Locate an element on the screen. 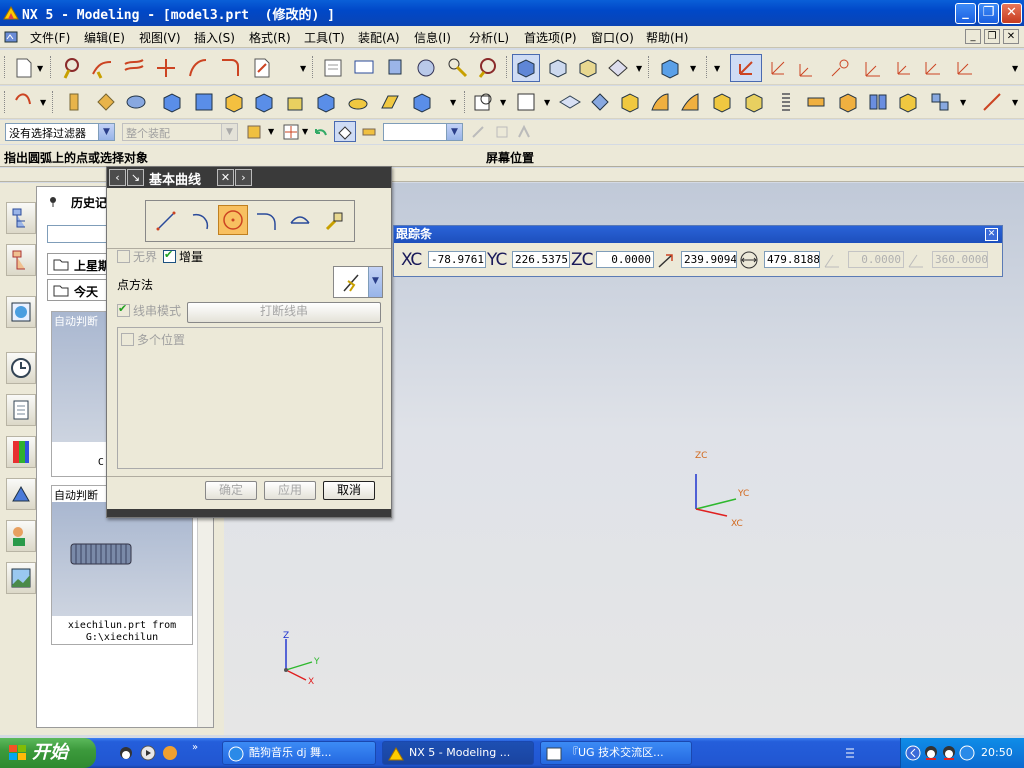 The height and width of the screenshot is (768, 1024). snap-select: ▼ is located at coordinates (423, 132).